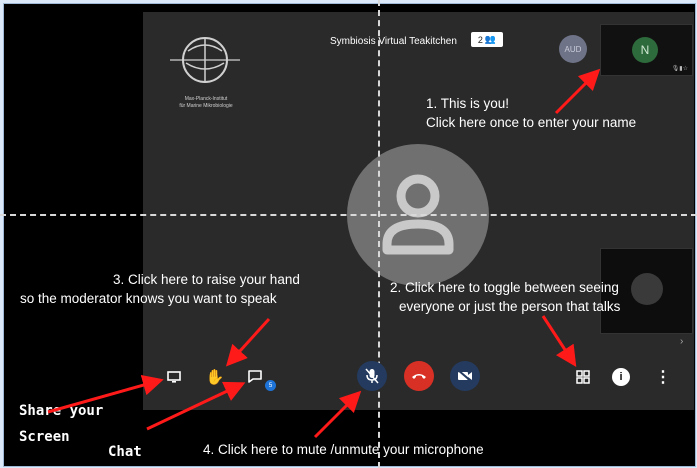 The width and height of the screenshot is (697, 468). What do you see at coordinates (105, 394) in the screenshot?
I see `arrow-to-screen-share` at bounding box center [105, 394].